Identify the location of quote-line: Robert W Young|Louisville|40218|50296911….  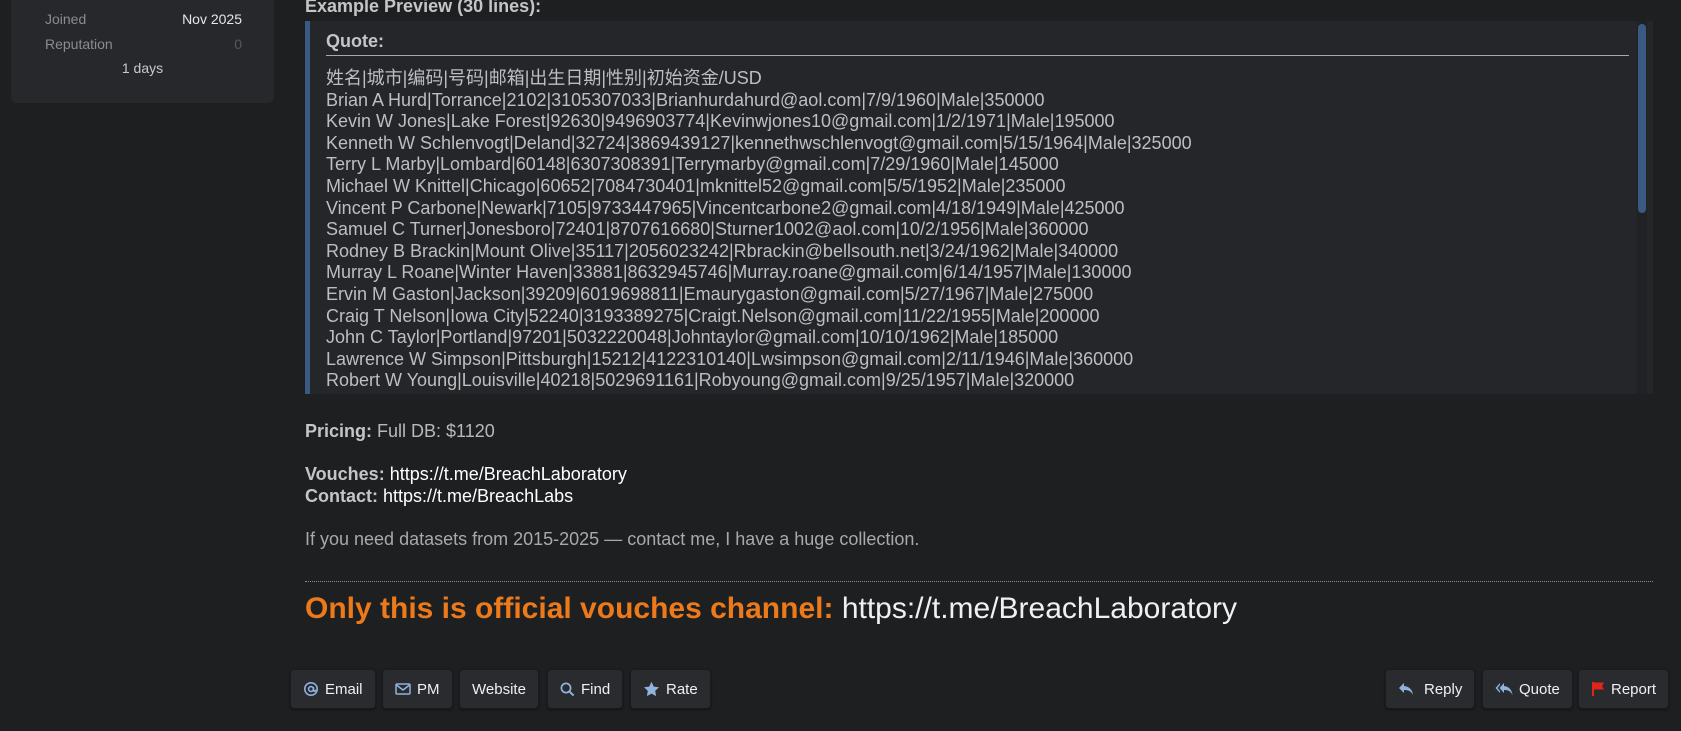
(700, 380).